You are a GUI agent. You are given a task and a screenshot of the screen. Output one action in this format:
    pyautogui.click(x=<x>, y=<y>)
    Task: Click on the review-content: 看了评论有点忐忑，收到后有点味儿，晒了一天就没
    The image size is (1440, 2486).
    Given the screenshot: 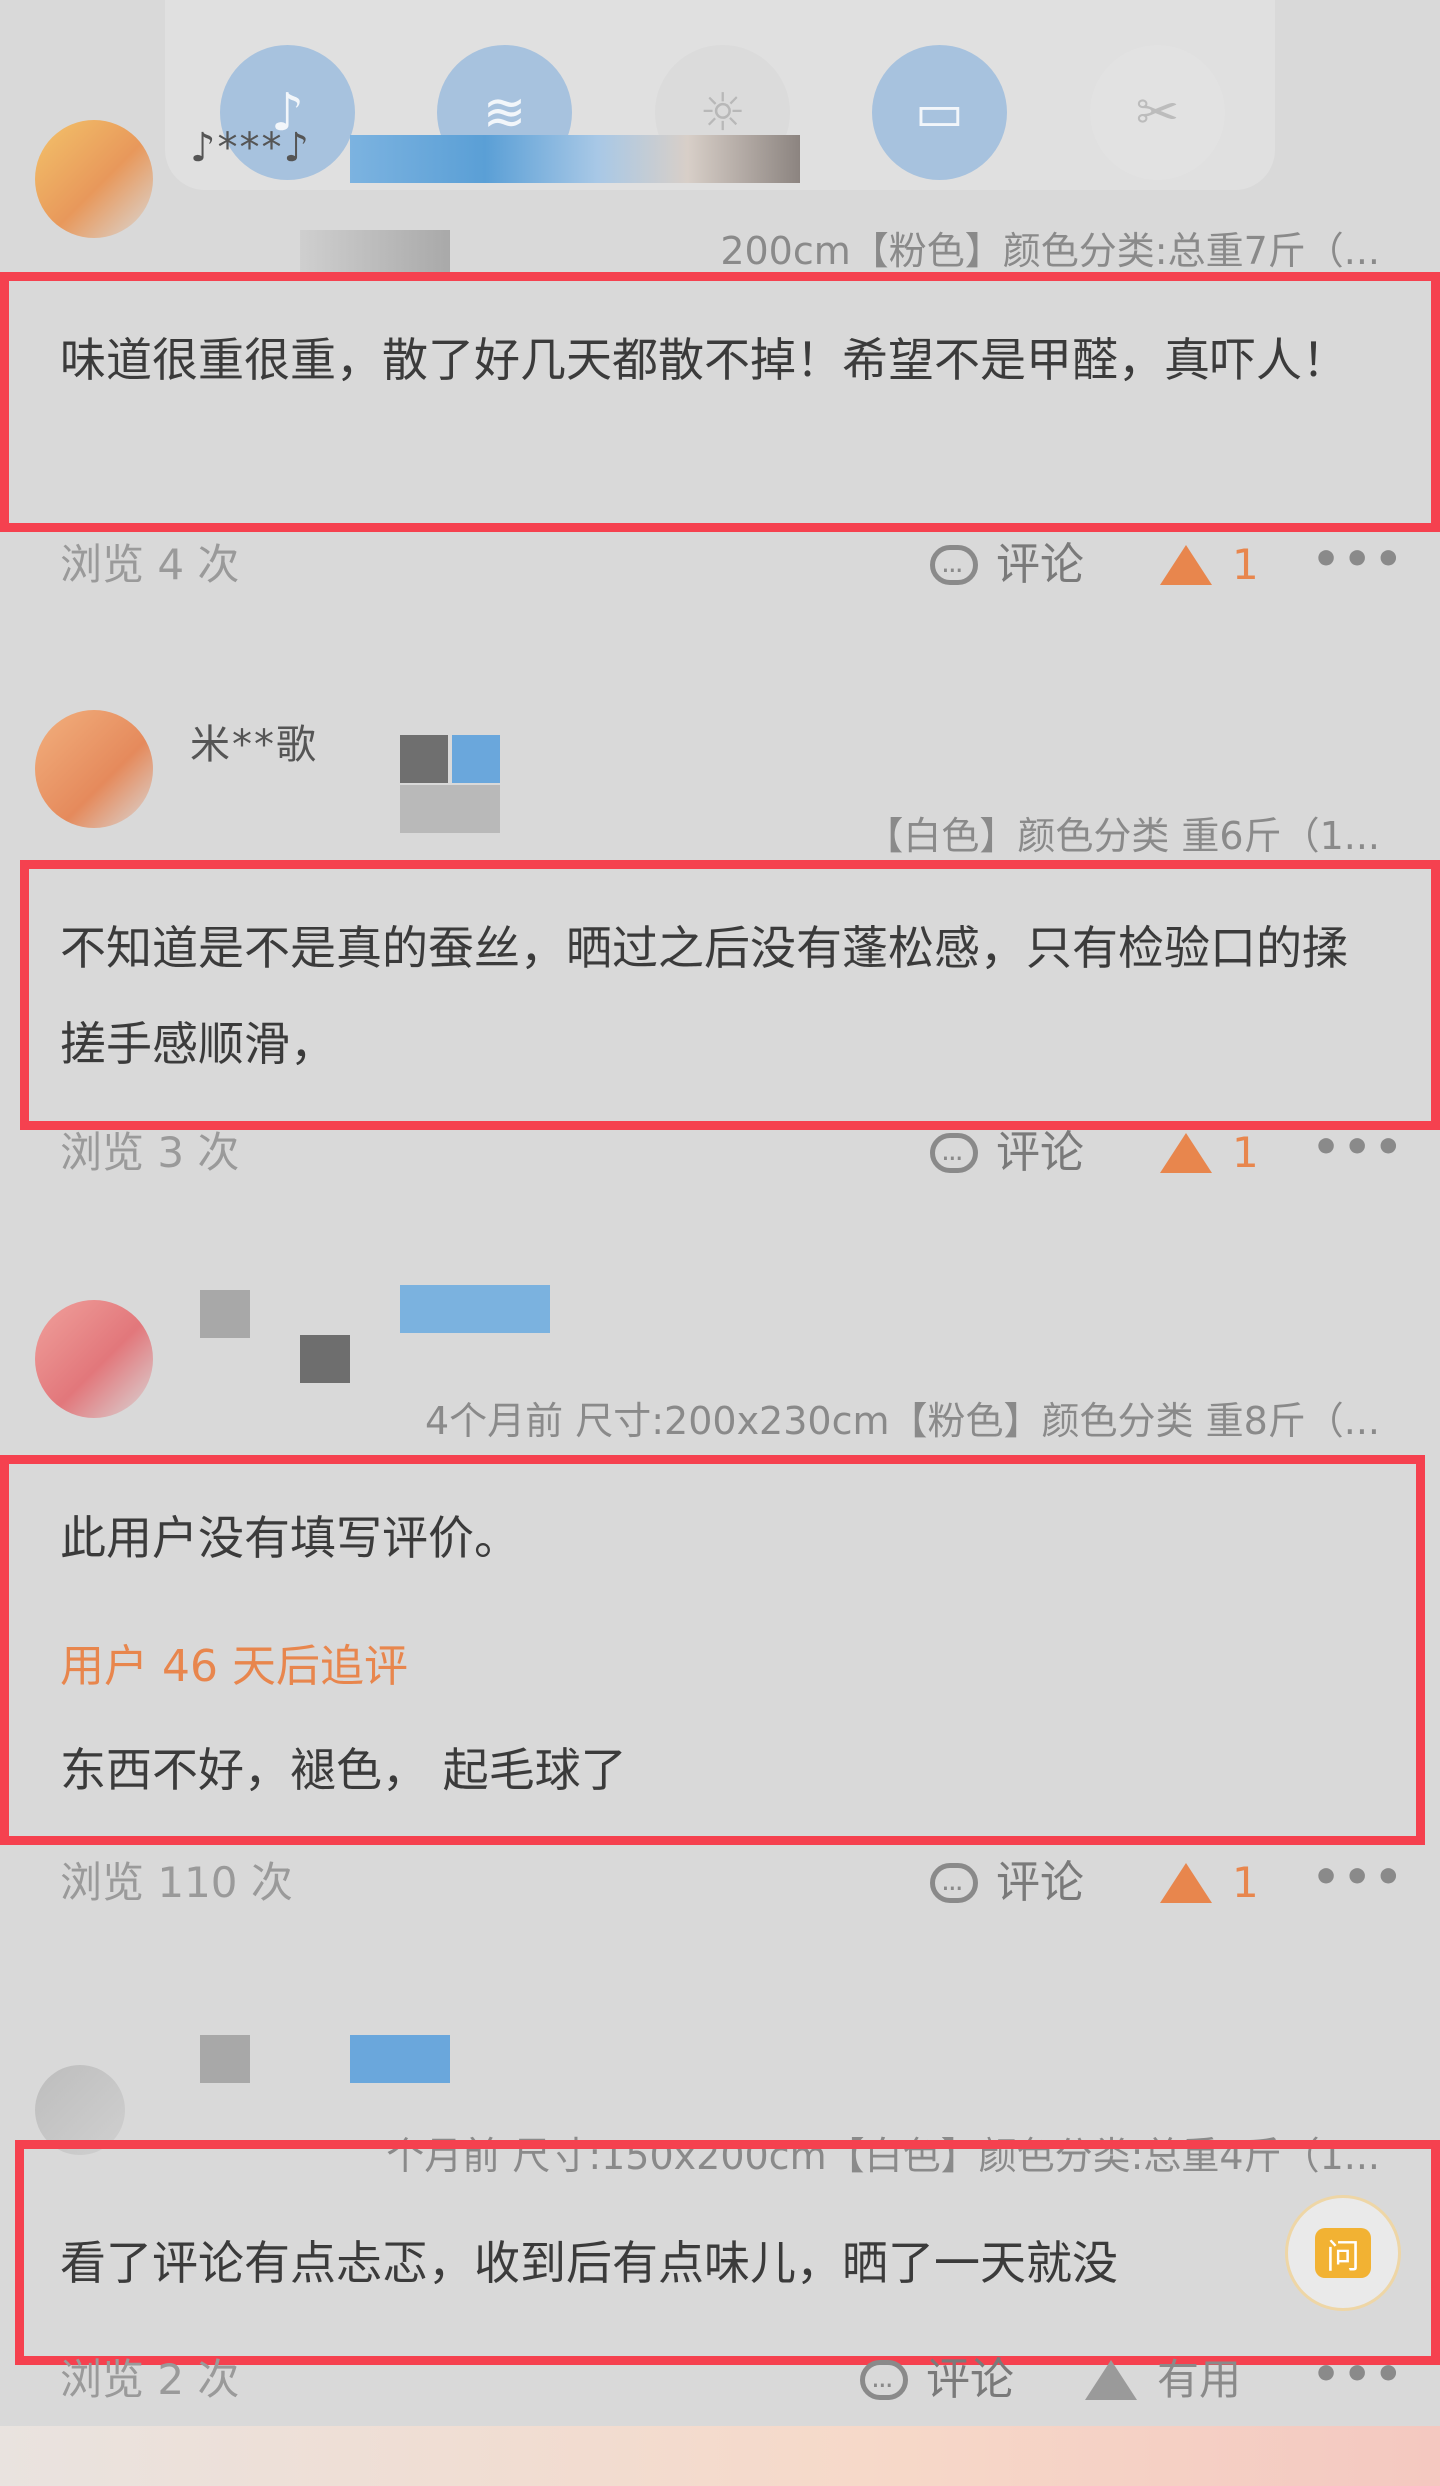 What is the action you would take?
    pyautogui.click(x=589, y=2263)
    